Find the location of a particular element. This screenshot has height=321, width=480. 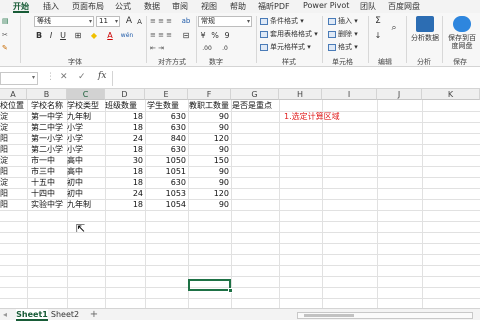

table-cell: 十五中 is located at coordinates (49, 182).